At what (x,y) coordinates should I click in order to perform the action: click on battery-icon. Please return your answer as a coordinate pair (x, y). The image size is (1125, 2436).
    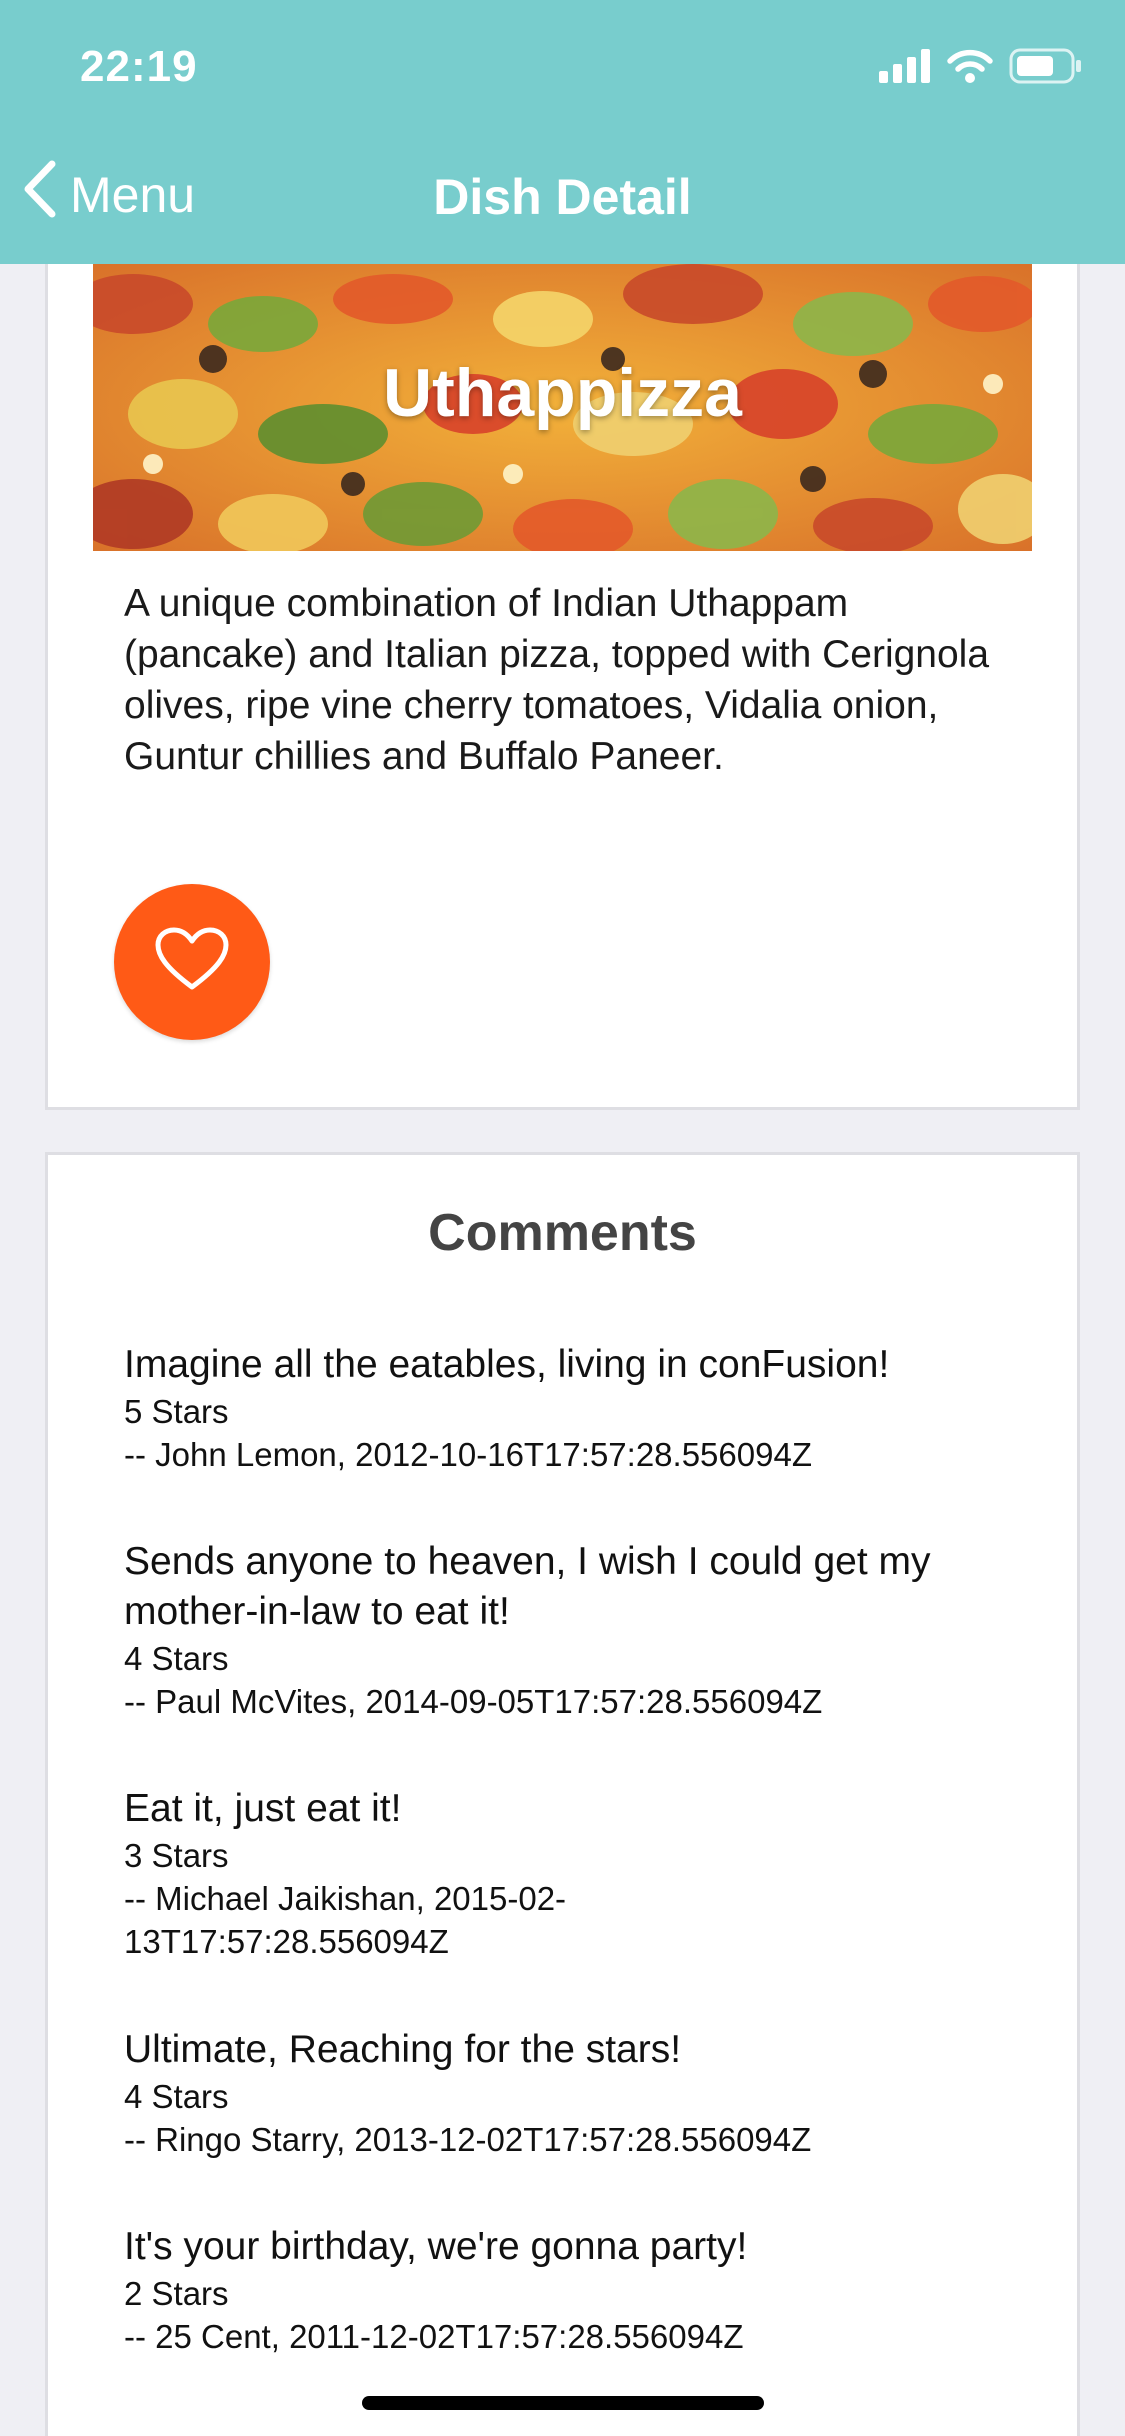
    Looking at the image, I should click on (1046, 68).